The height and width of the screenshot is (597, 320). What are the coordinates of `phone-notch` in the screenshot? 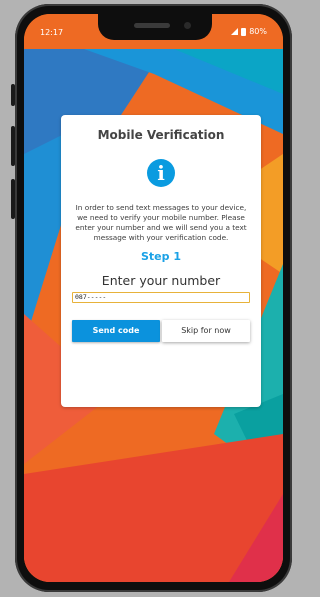 It's located at (155, 27).